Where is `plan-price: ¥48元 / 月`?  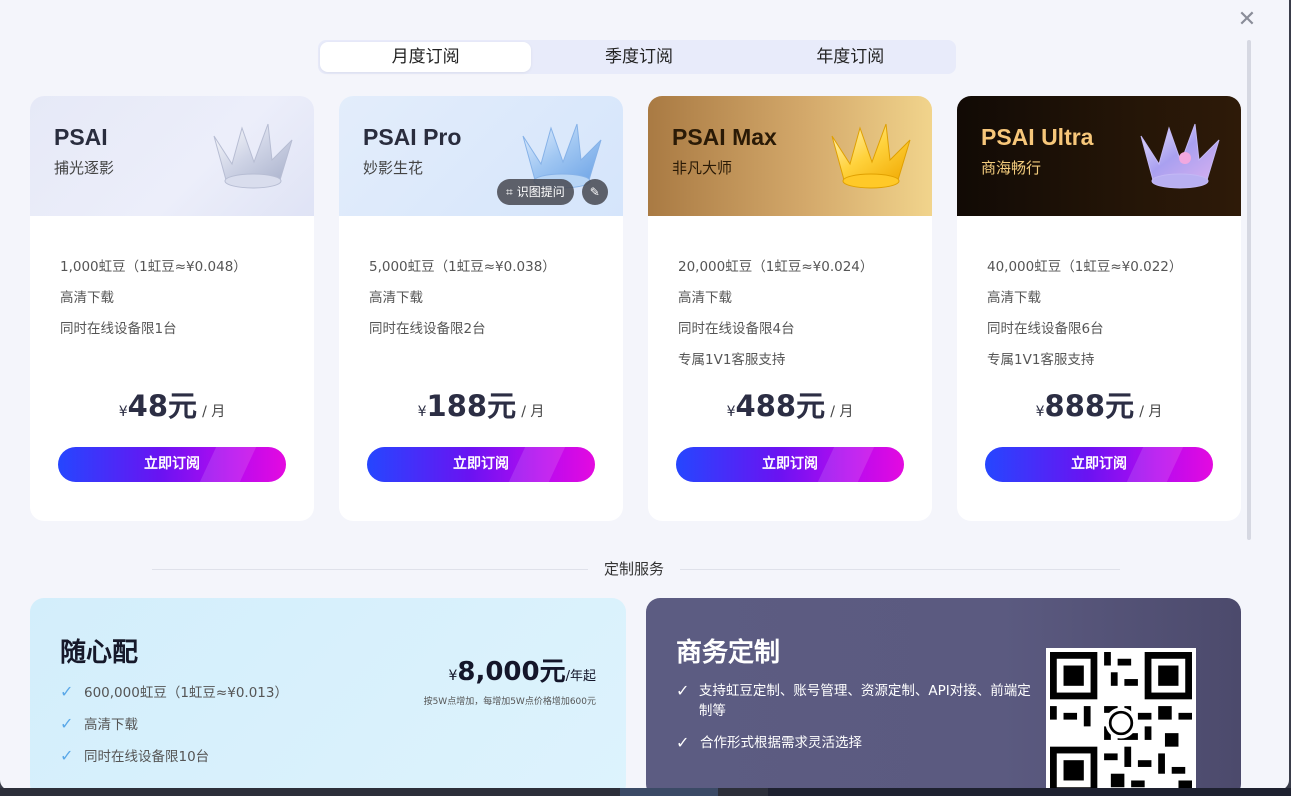 plan-price: ¥48元 / 月 is located at coordinates (172, 404).